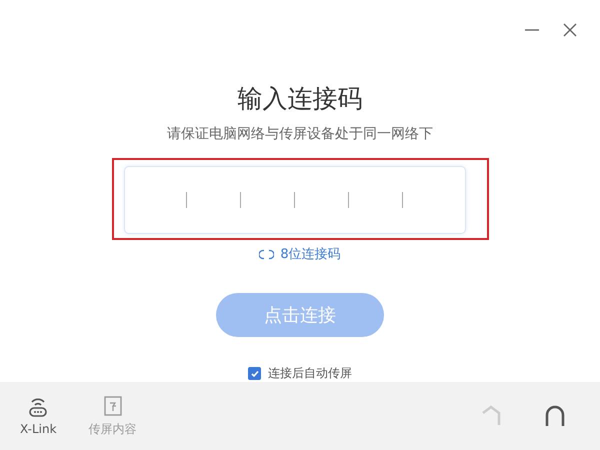 This screenshot has width=600, height=450. Describe the element at coordinates (300, 134) in the screenshot. I see `instruction-text: 请保证电脑网络与传屏设备处于同一网络下` at that location.